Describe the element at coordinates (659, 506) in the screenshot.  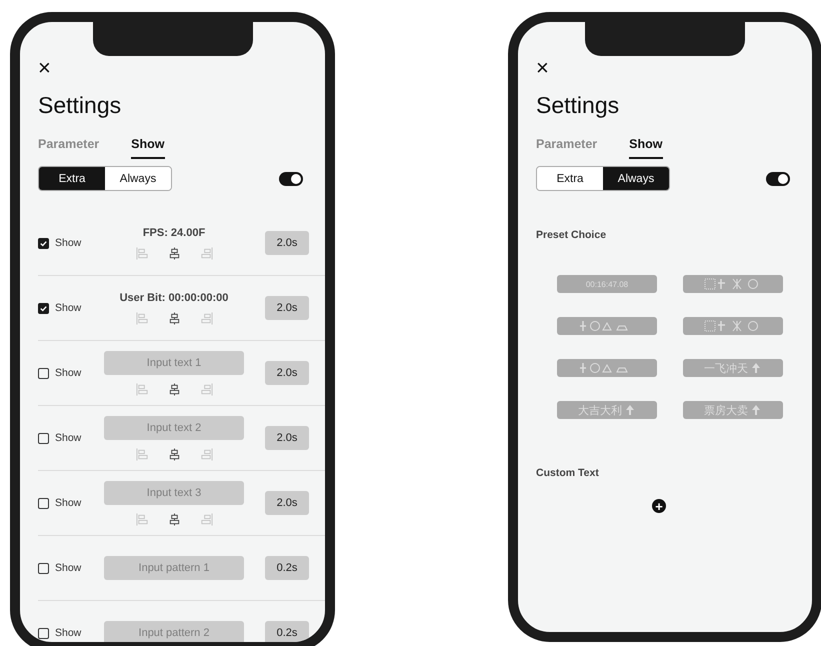
I see `add-button: +` at that location.